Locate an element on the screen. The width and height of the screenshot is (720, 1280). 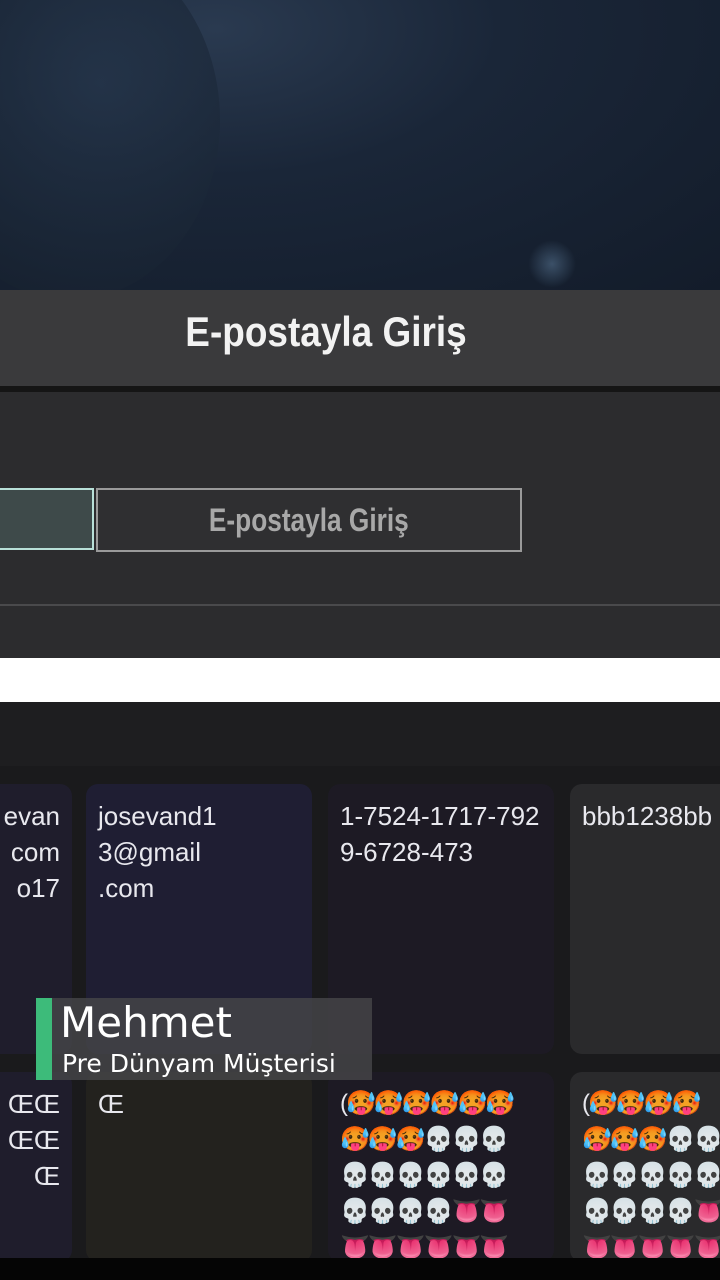
glow-dot is located at coordinates (552, 264).